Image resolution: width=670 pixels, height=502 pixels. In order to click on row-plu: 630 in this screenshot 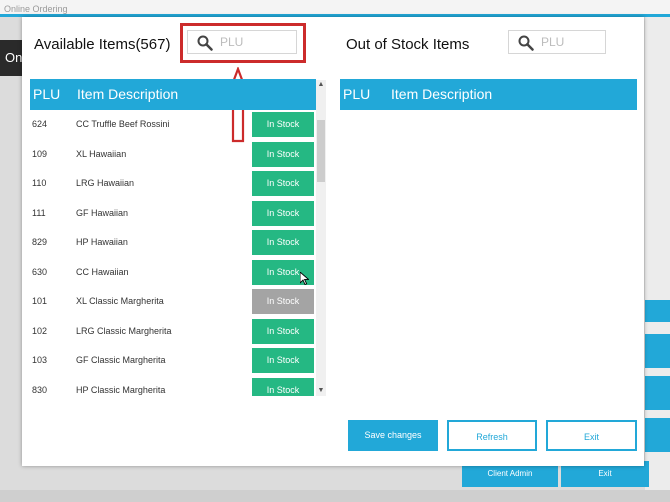, I will do `click(40, 272)`.